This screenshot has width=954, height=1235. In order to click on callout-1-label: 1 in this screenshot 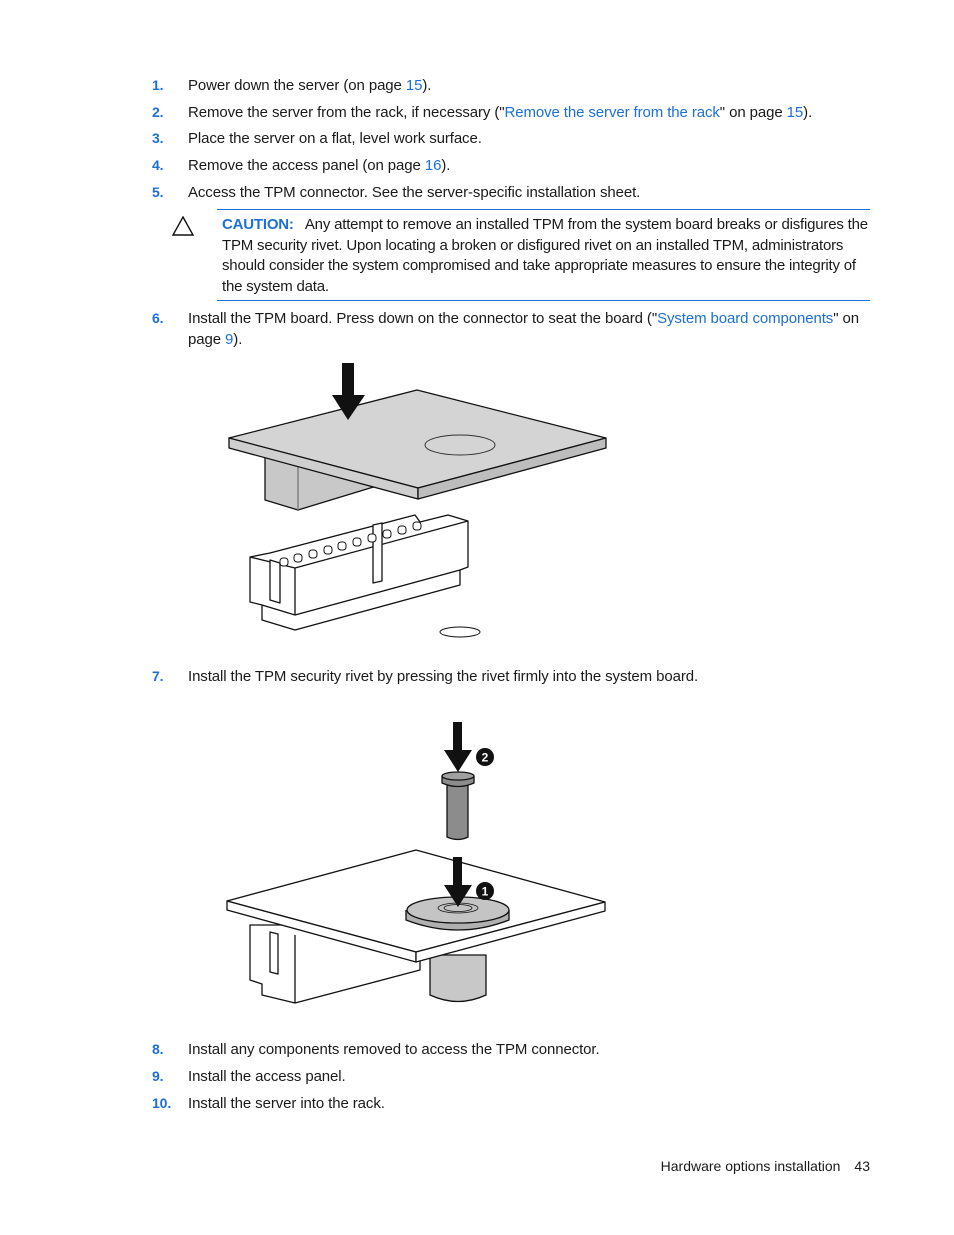, I will do `click(485, 892)`.